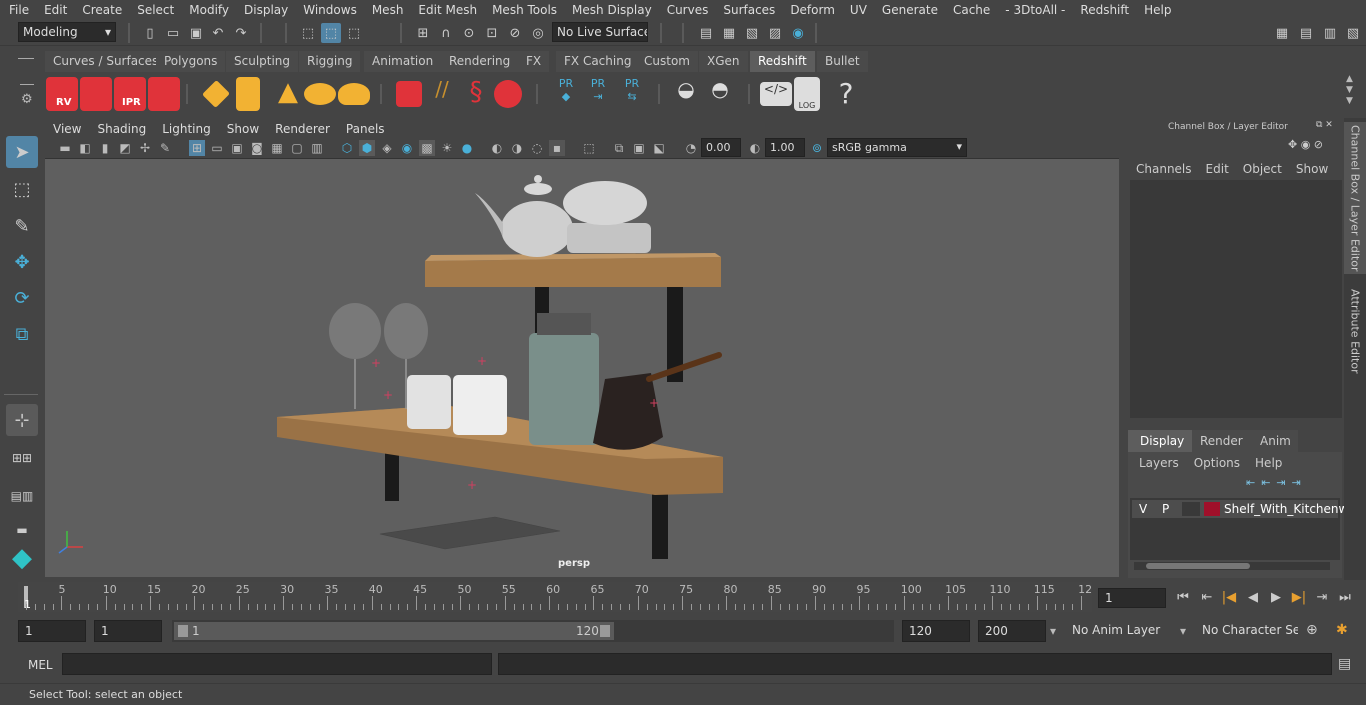 Image resolution: width=1366 pixels, height=705 pixels. Describe the element at coordinates (1212, 509) in the screenshot. I see `layer-color-swatch` at that location.